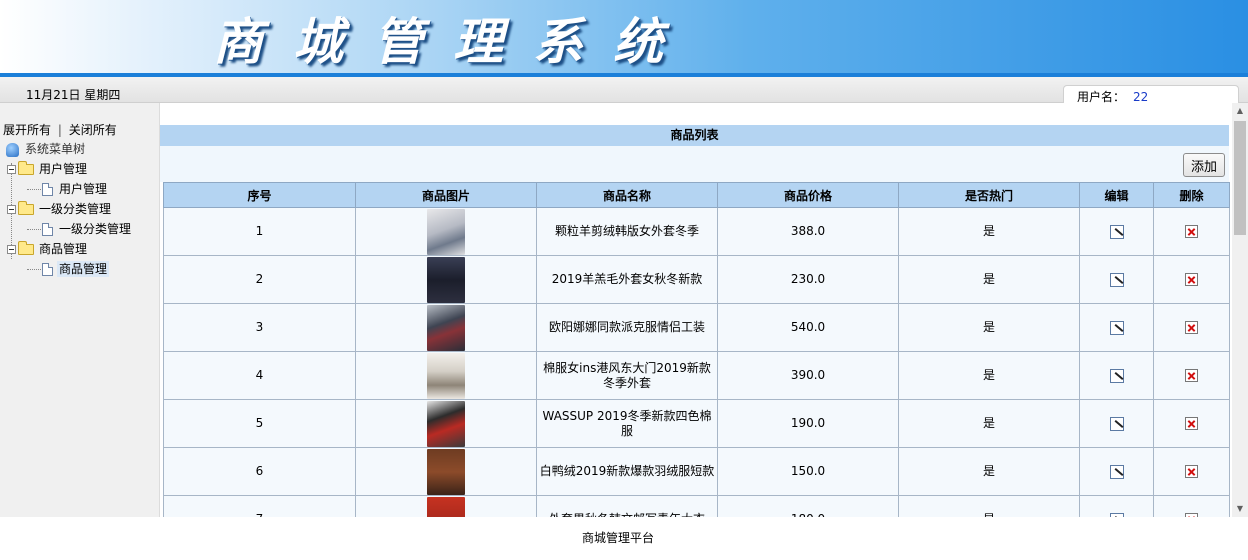 This screenshot has width=1248, height=560. I want to click on table-row: 3 欧阳娜娜同款派克服情侣工装 540.0 是, so click(696, 327).